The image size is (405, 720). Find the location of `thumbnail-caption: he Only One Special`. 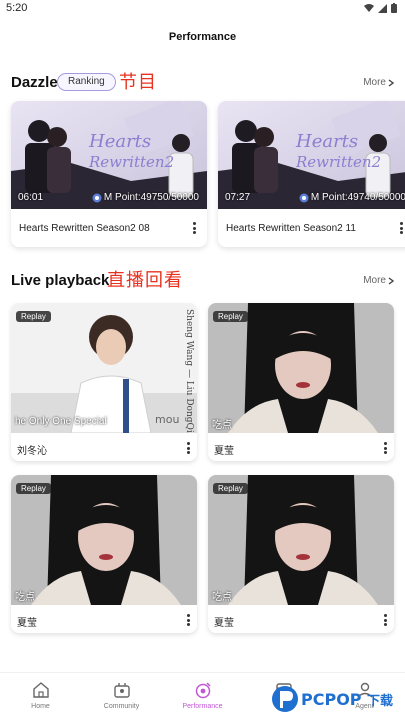

thumbnail-caption: he Only One Special is located at coordinates (61, 421).